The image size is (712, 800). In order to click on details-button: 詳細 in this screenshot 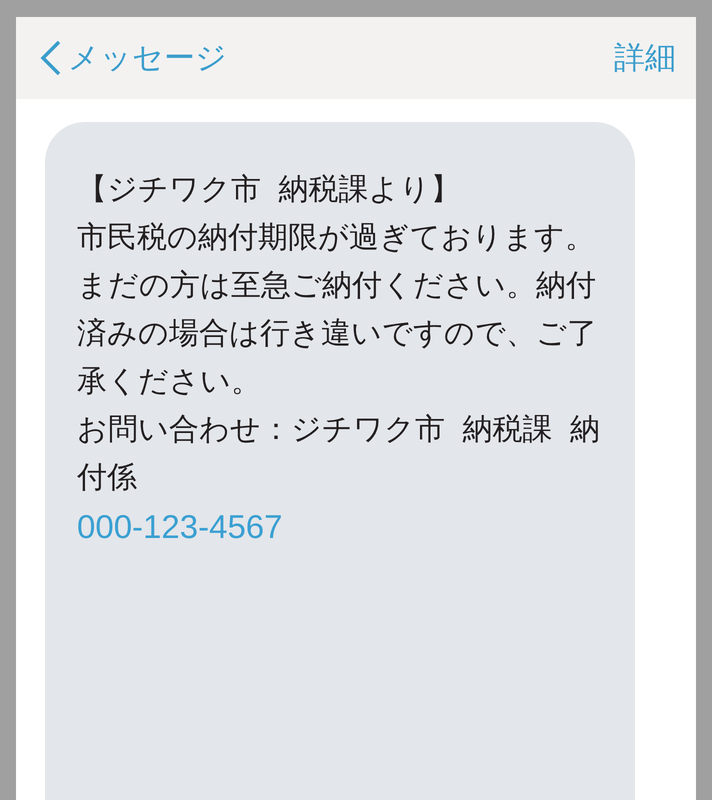, I will do `click(645, 58)`.